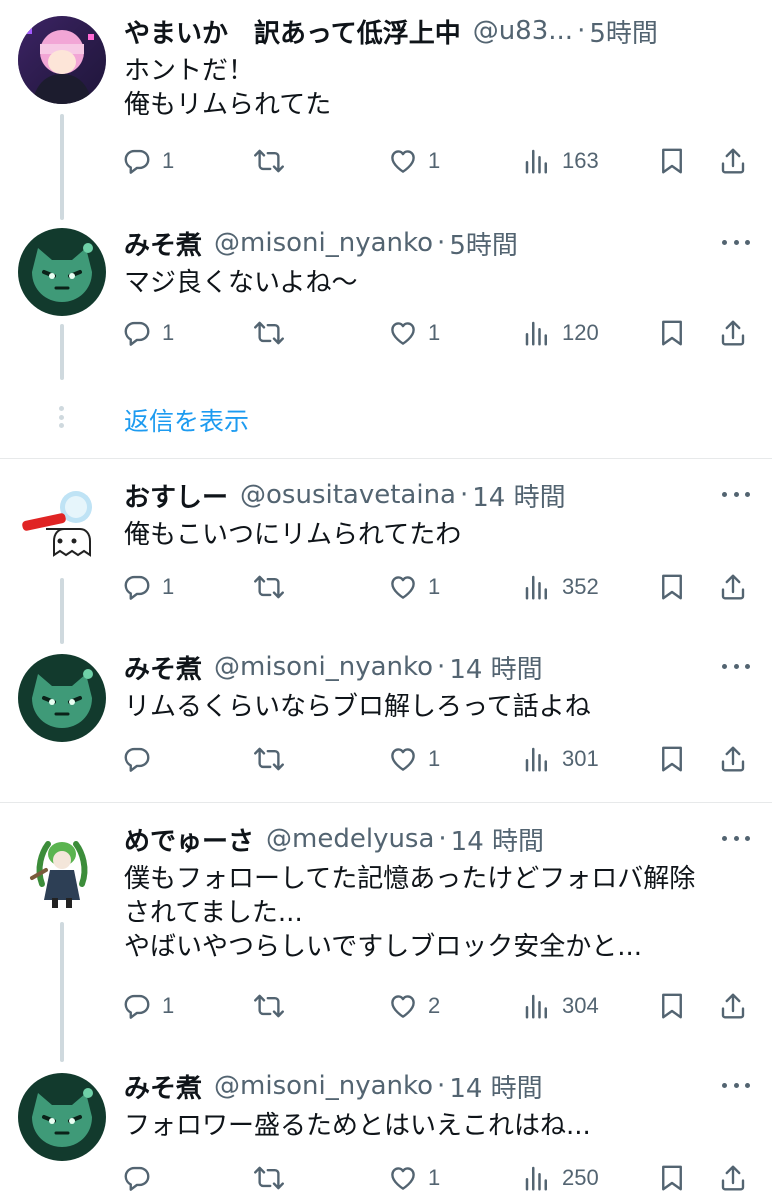 This screenshot has height=1200, width=772. What do you see at coordinates (293, 535) in the screenshot?
I see `tweet-text: 俺もこいつにリムられてたわ` at bounding box center [293, 535].